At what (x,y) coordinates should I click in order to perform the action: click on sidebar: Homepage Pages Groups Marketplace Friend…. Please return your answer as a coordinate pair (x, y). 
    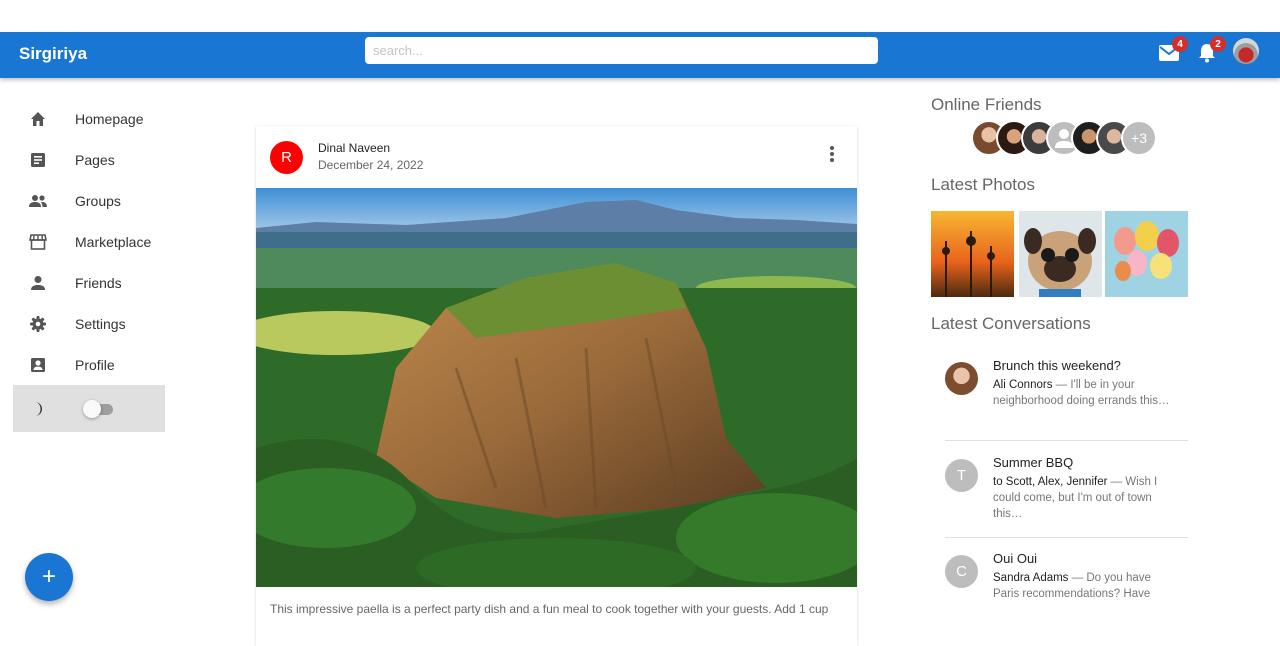
    Looking at the image, I should click on (89, 265).